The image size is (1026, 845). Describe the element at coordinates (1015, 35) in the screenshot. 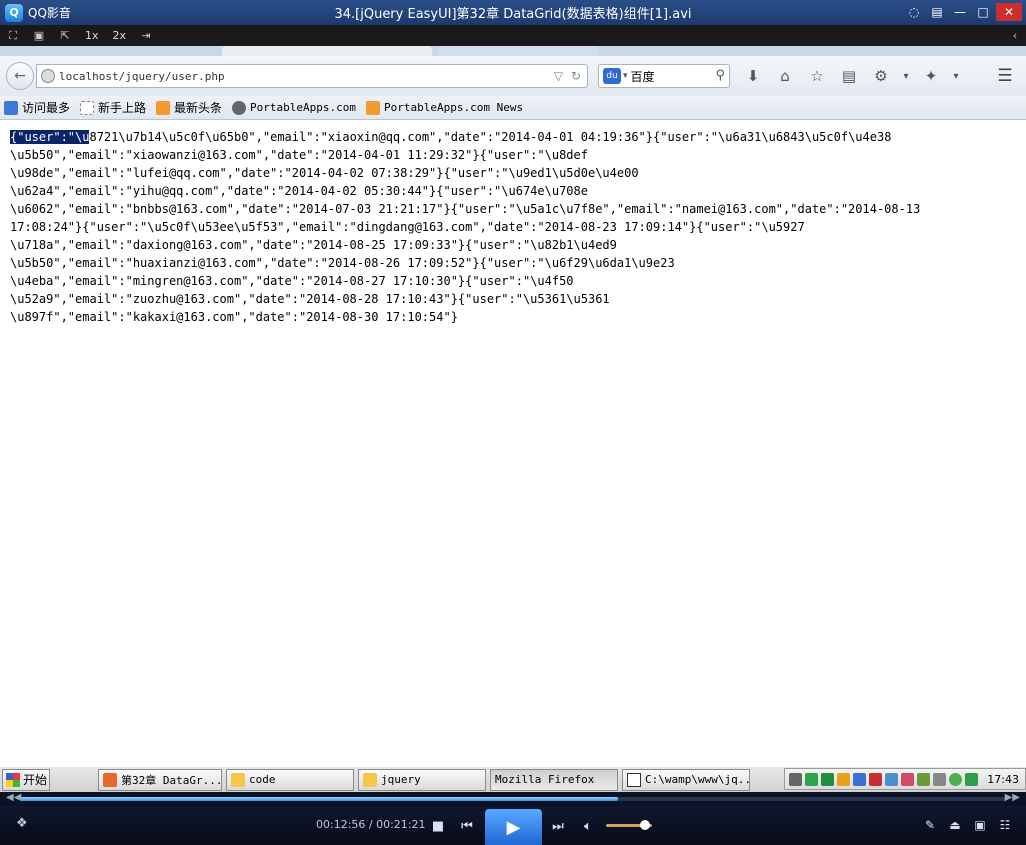

I see `collapse-toolbar-icon: ‹` at that location.